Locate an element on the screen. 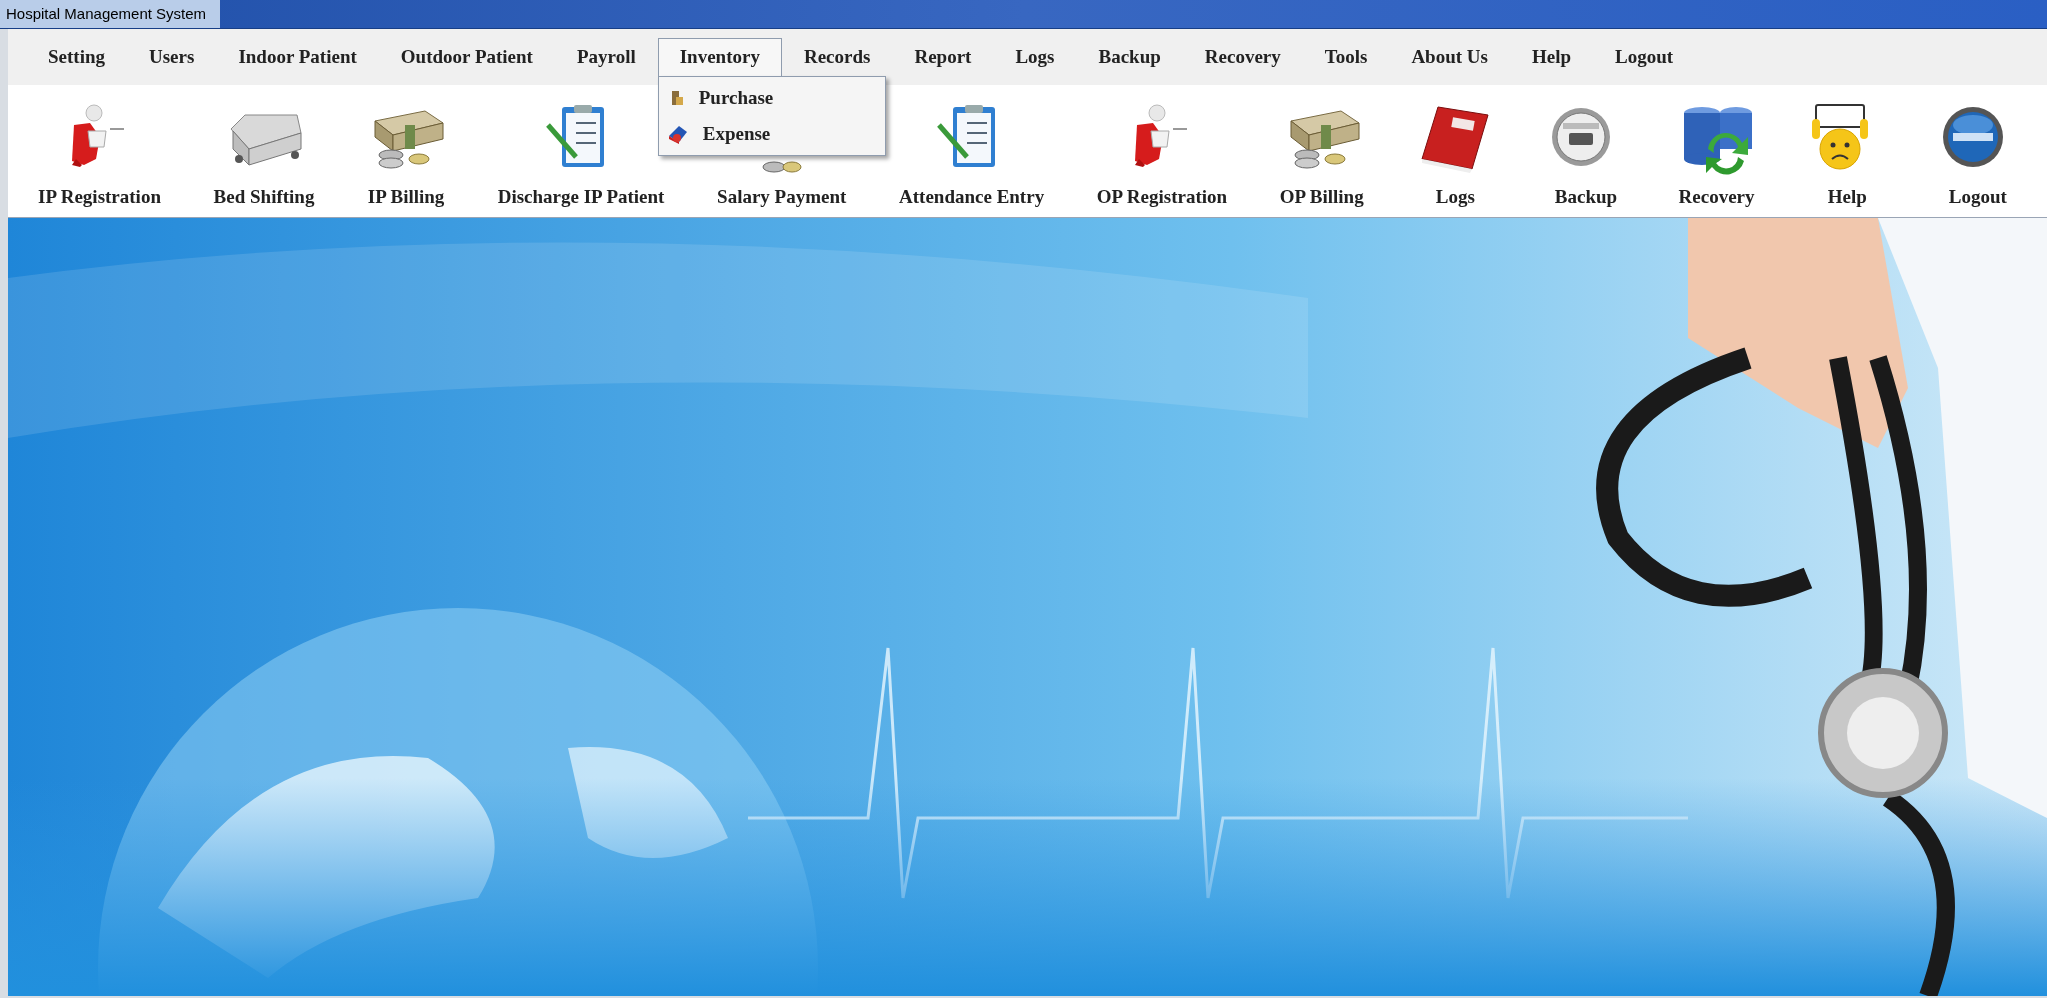 The width and height of the screenshot is (2047, 998). toolbar-button: IP Registration is located at coordinates (99, 196).